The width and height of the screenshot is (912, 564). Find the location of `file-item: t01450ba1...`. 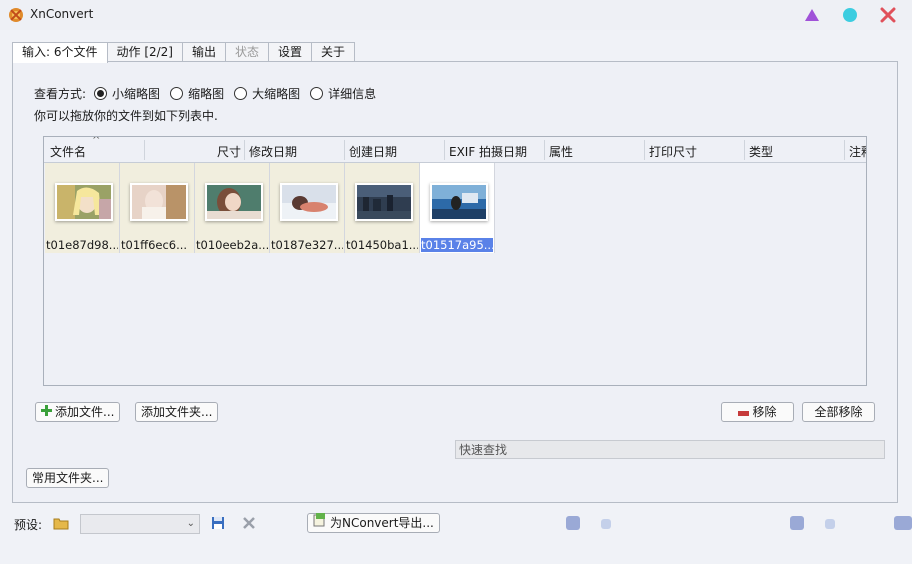

file-item: t01450ba1... is located at coordinates (382, 208).